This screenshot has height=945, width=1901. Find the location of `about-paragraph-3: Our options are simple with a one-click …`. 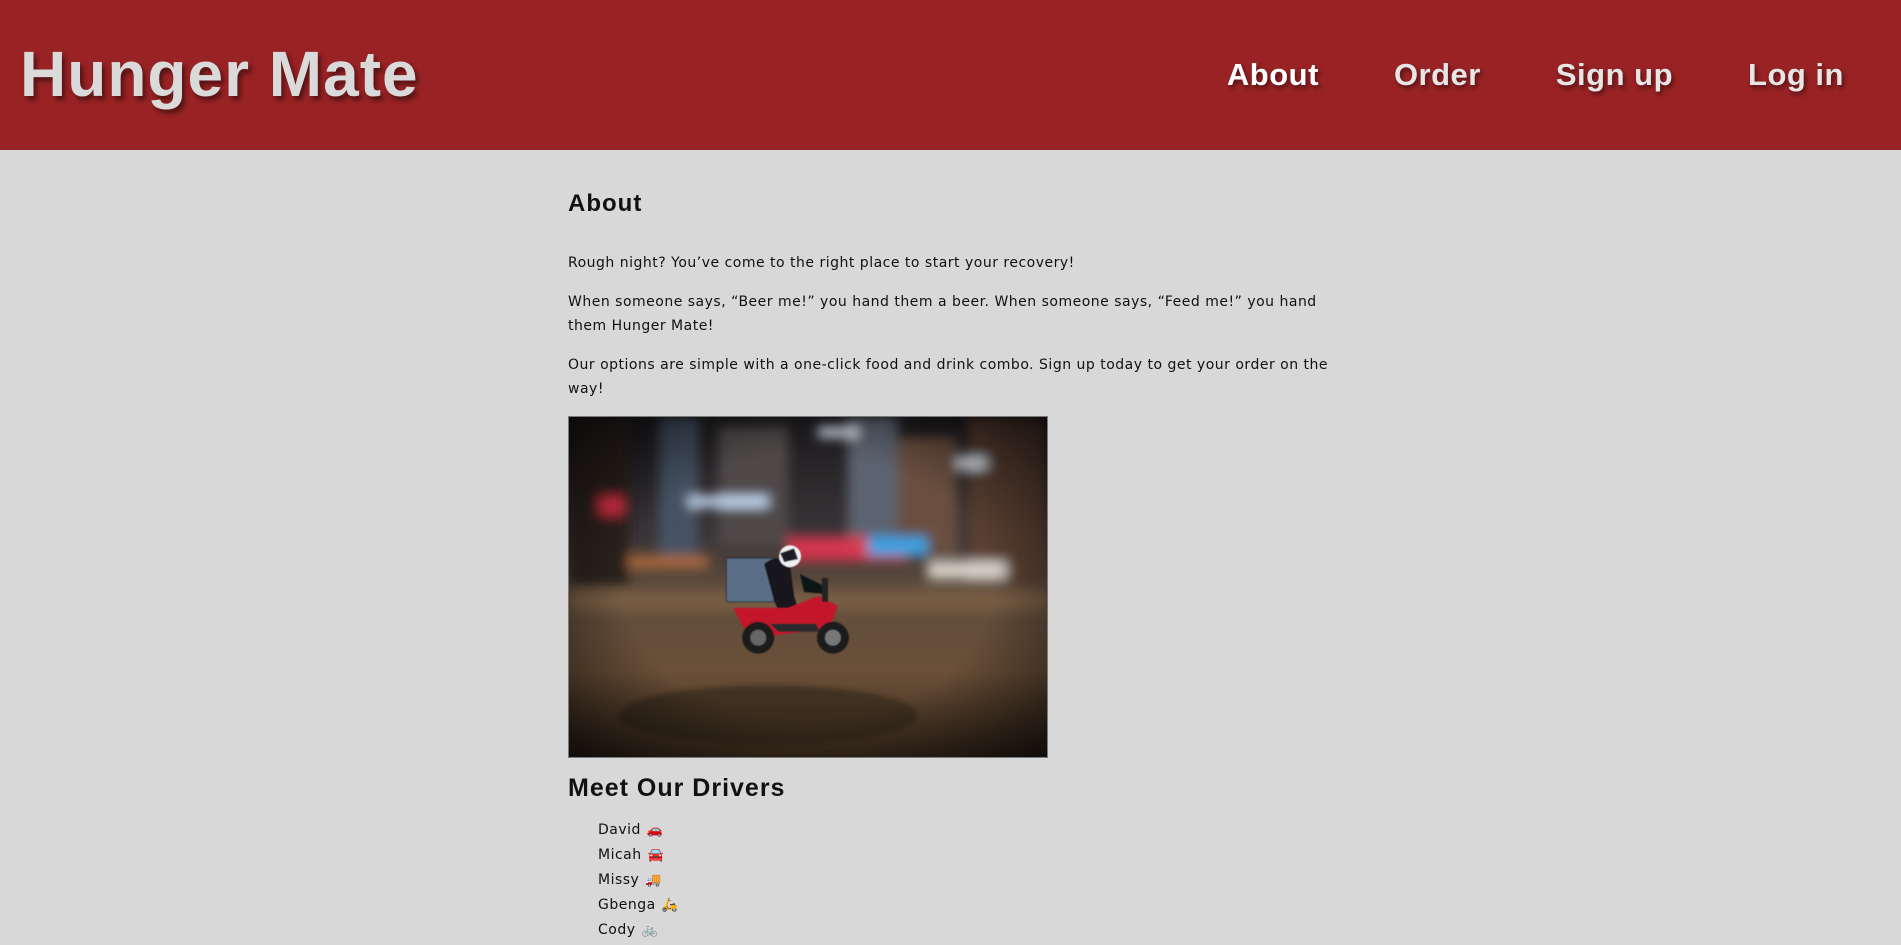

about-paragraph-3: Our options are simple with a one-click … is located at coordinates (948, 377).